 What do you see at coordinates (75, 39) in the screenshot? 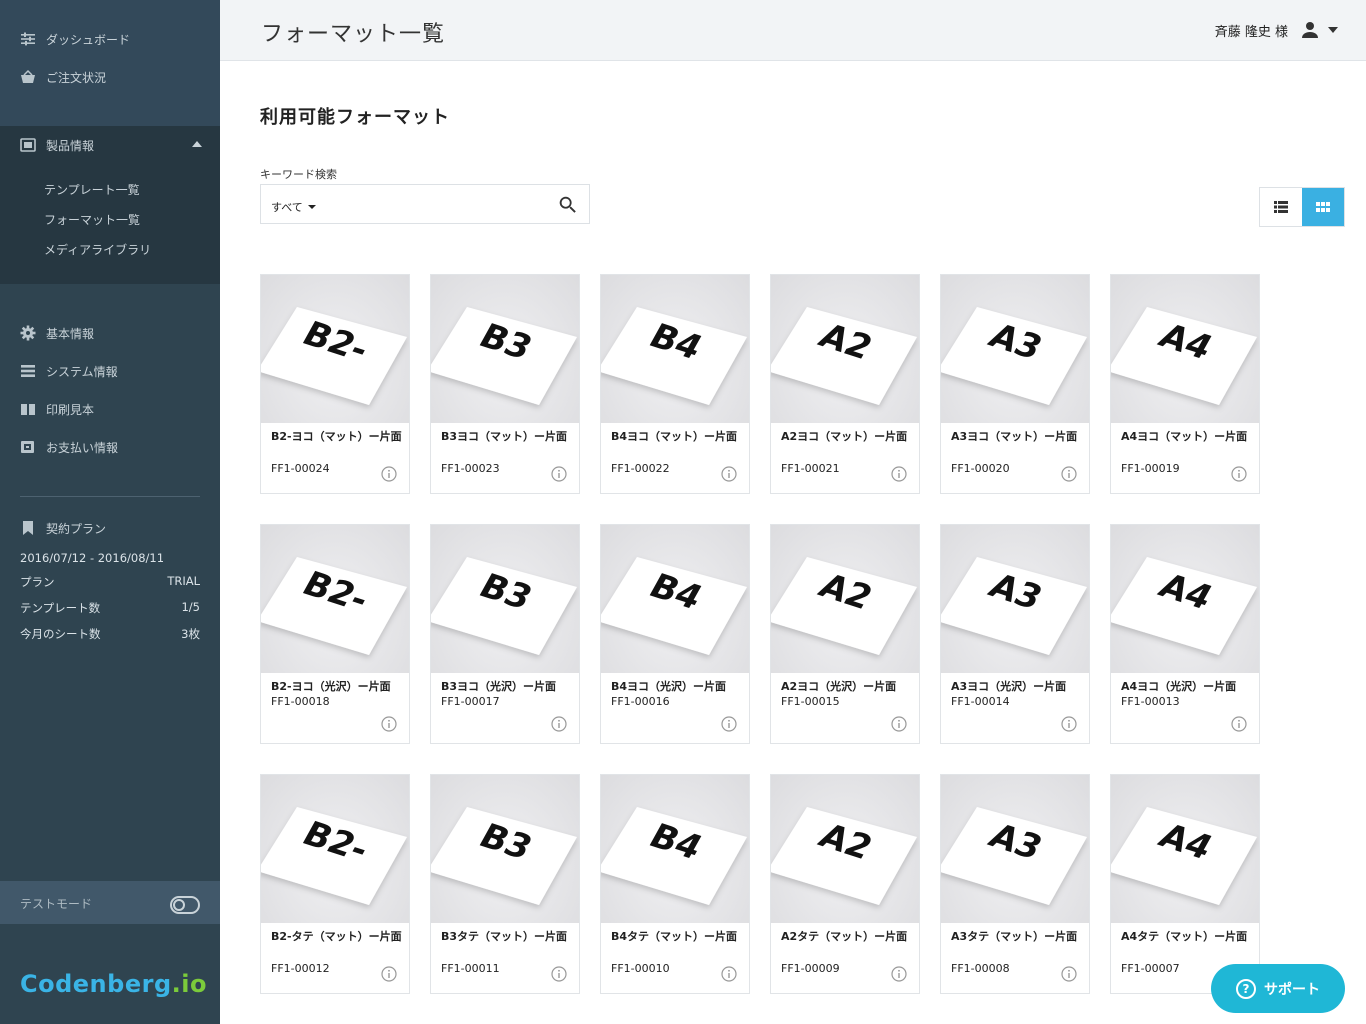
I see `sidebar-item-dashboard: ダッシュボード` at bounding box center [75, 39].